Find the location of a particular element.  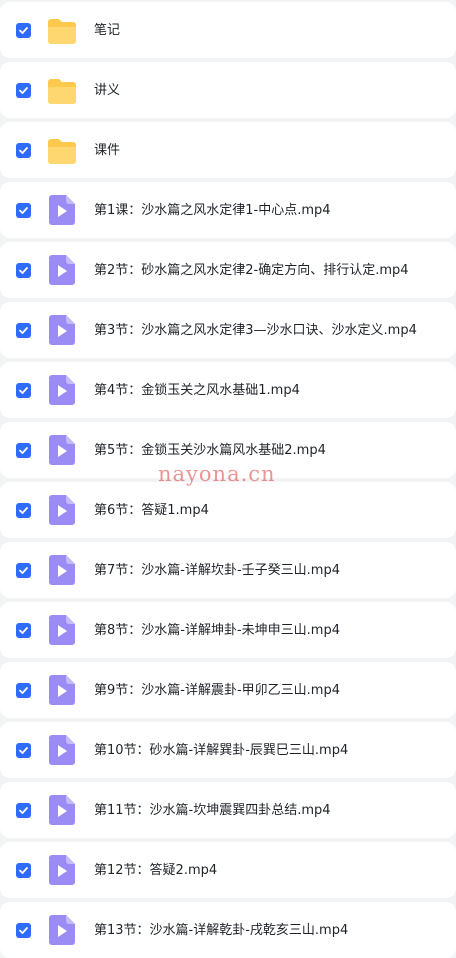

file-name: 第13节：沙水篇-详解乾卦-戌乾亥三山.mp4 is located at coordinates (221, 930).